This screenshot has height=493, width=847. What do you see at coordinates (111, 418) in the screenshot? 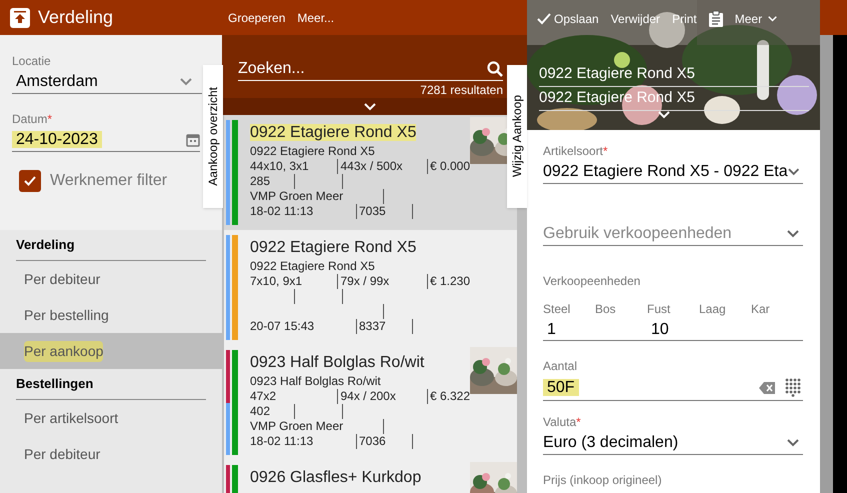
I see `menu-item: Per artikelsoort` at bounding box center [111, 418].